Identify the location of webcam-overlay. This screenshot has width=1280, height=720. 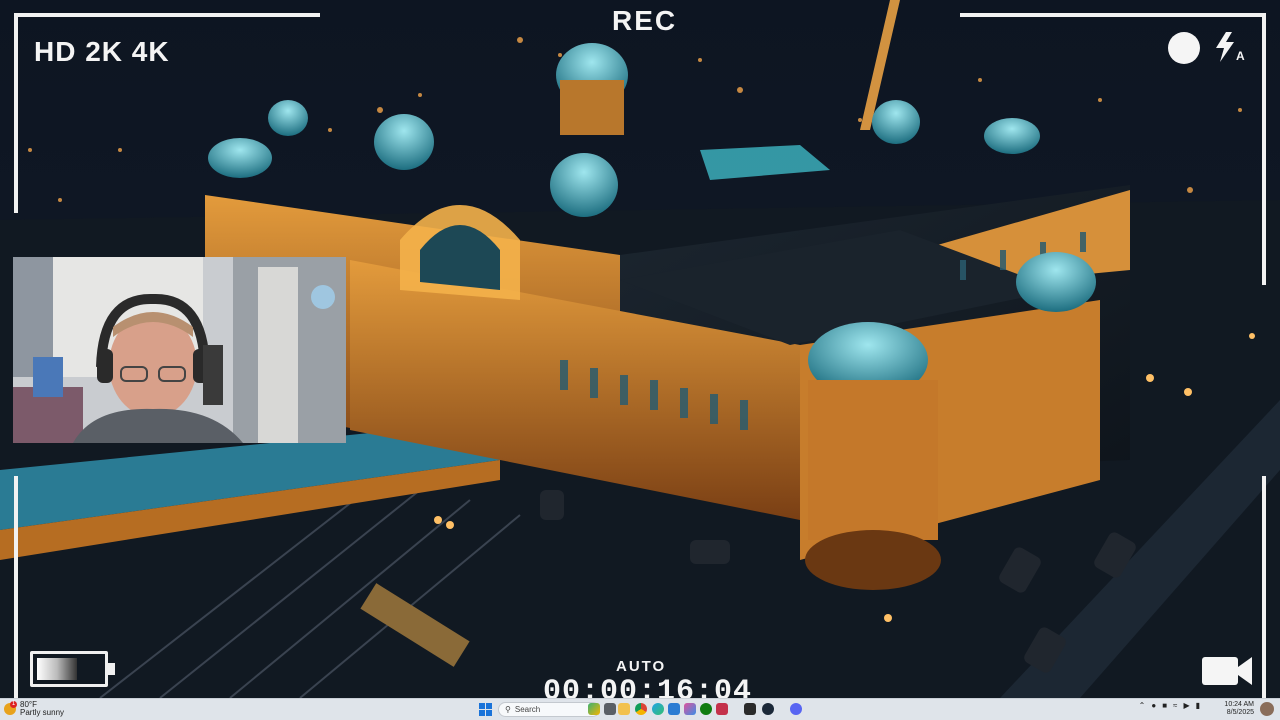
(179, 350).